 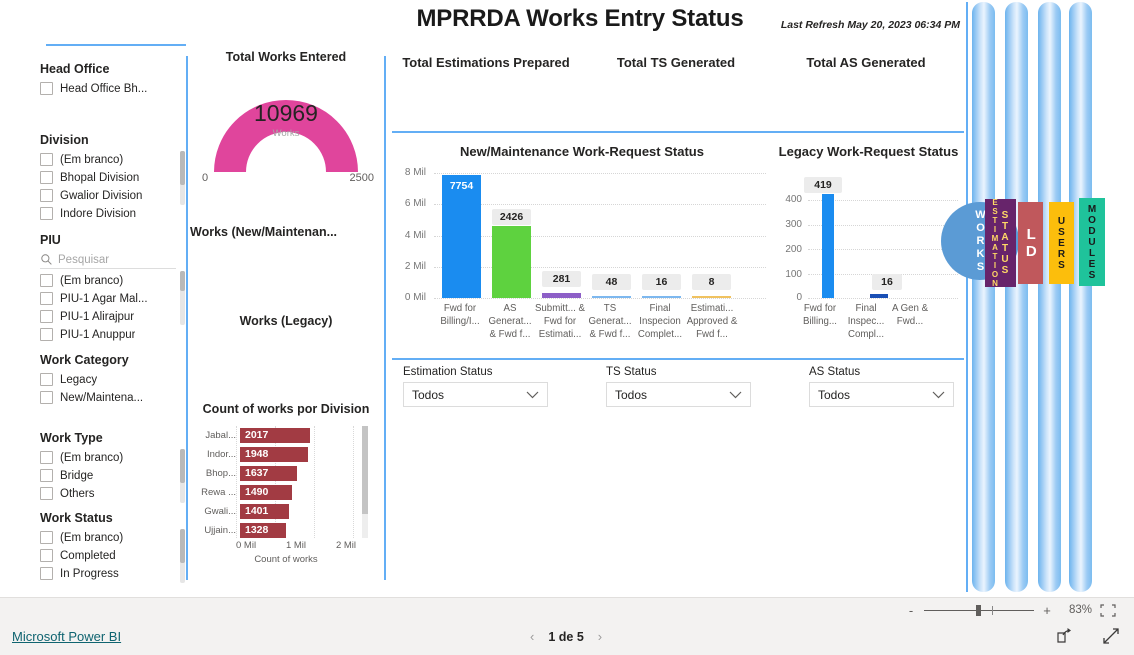 What do you see at coordinates (887, 282) in the screenshot?
I see `bar-value-label: 16` at bounding box center [887, 282].